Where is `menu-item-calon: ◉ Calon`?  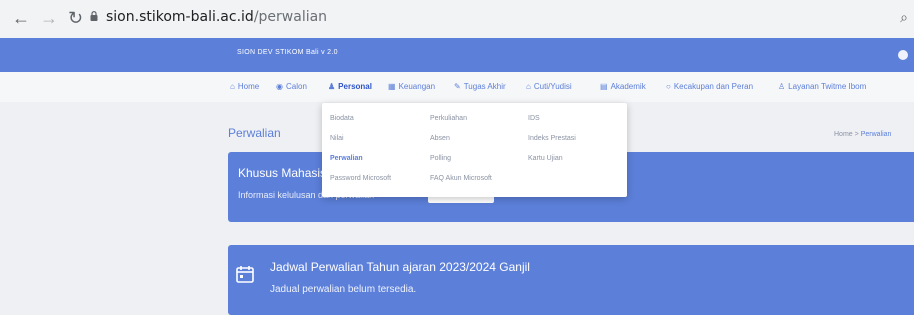
menu-item-calon: ◉ Calon is located at coordinates (291, 86).